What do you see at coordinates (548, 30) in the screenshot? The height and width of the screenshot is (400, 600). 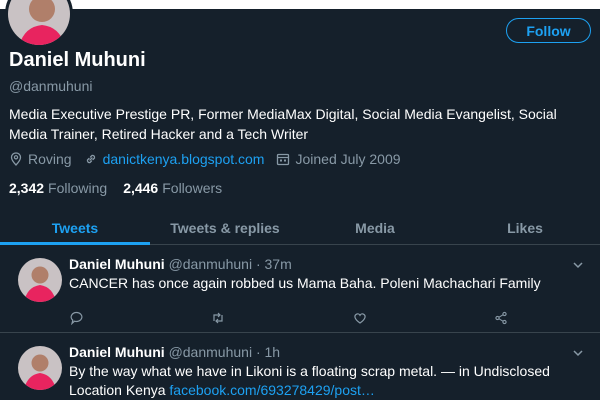 I see `follow-button: Follow` at bounding box center [548, 30].